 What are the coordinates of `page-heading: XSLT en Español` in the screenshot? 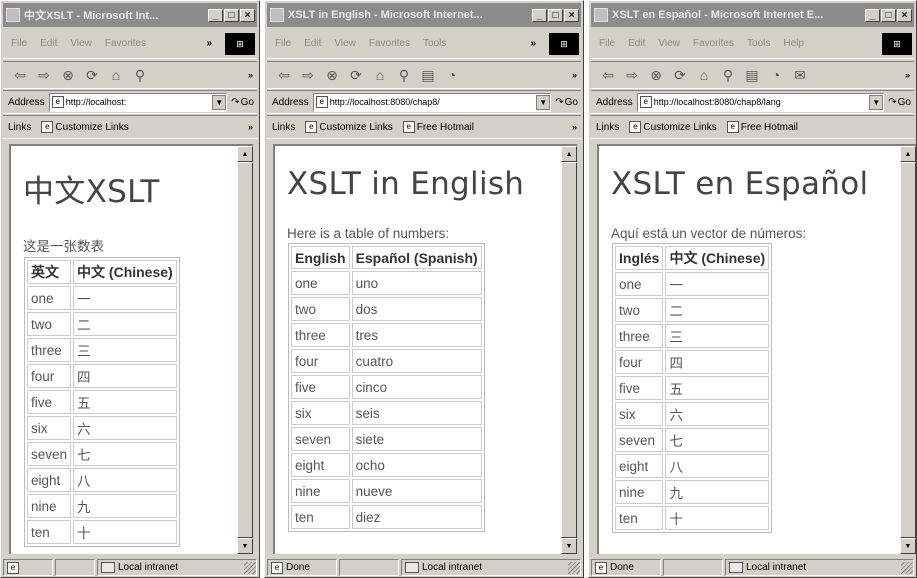 It's located at (740, 184).